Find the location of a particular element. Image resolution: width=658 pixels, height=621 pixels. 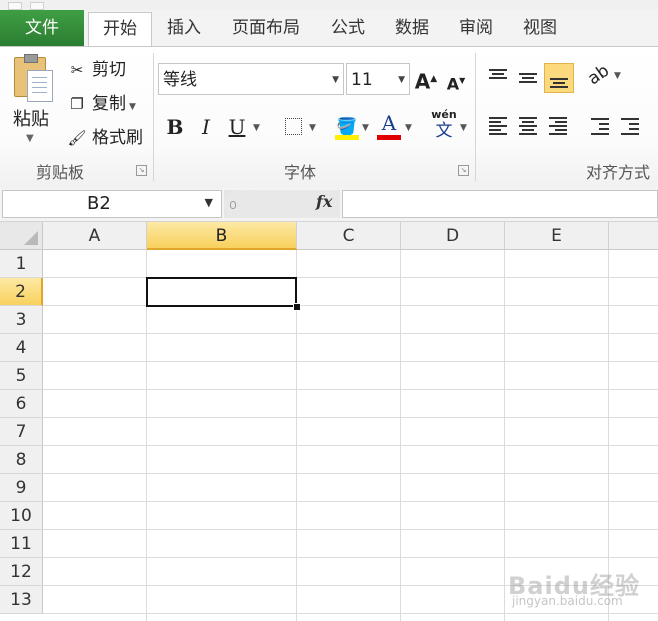

formula-bar: B2 ▼ fx is located at coordinates (329, 204).